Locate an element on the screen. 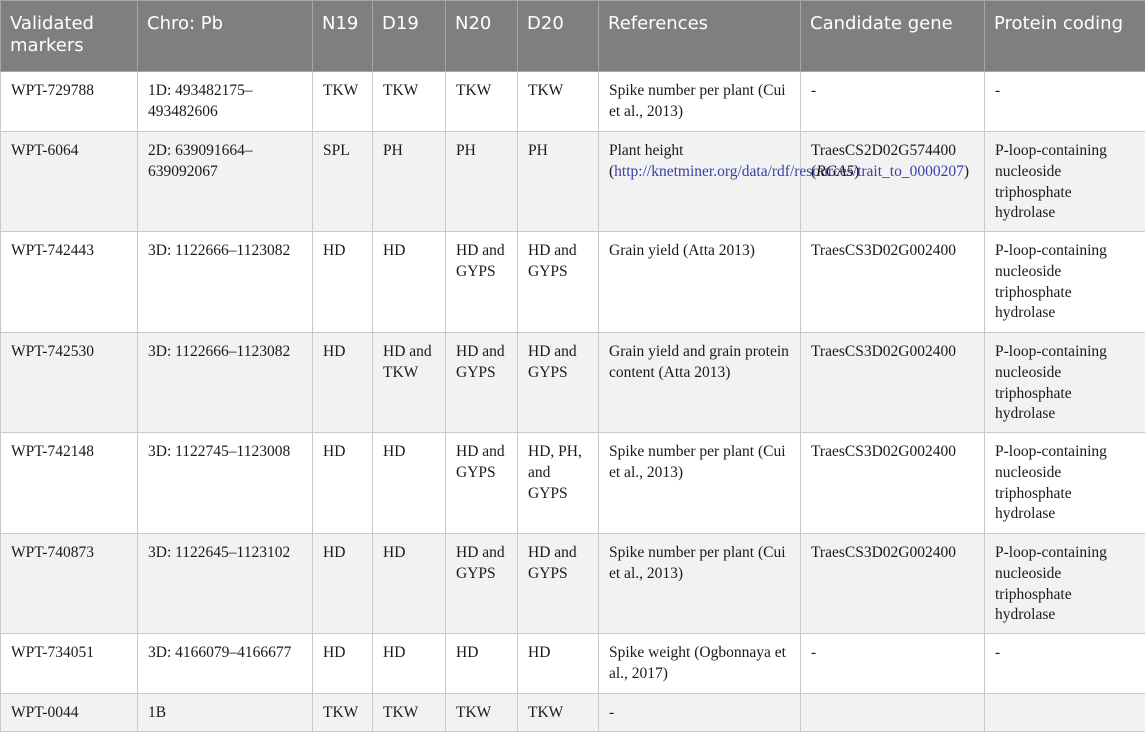  cell-chro: 1D: 493482175–493482606 is located at coordinates (225, 102).